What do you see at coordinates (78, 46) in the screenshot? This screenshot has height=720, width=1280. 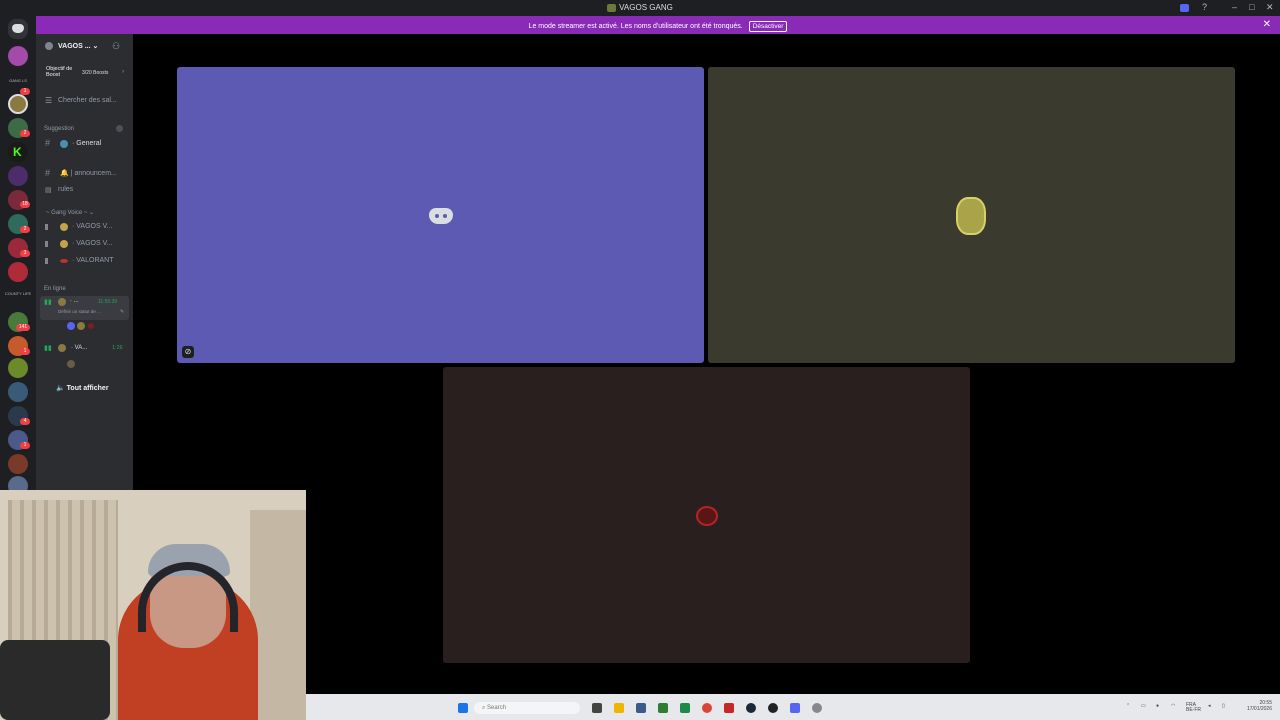 I see `server-name: VAGOS ... ⌄` at bounding box center [78, 46].